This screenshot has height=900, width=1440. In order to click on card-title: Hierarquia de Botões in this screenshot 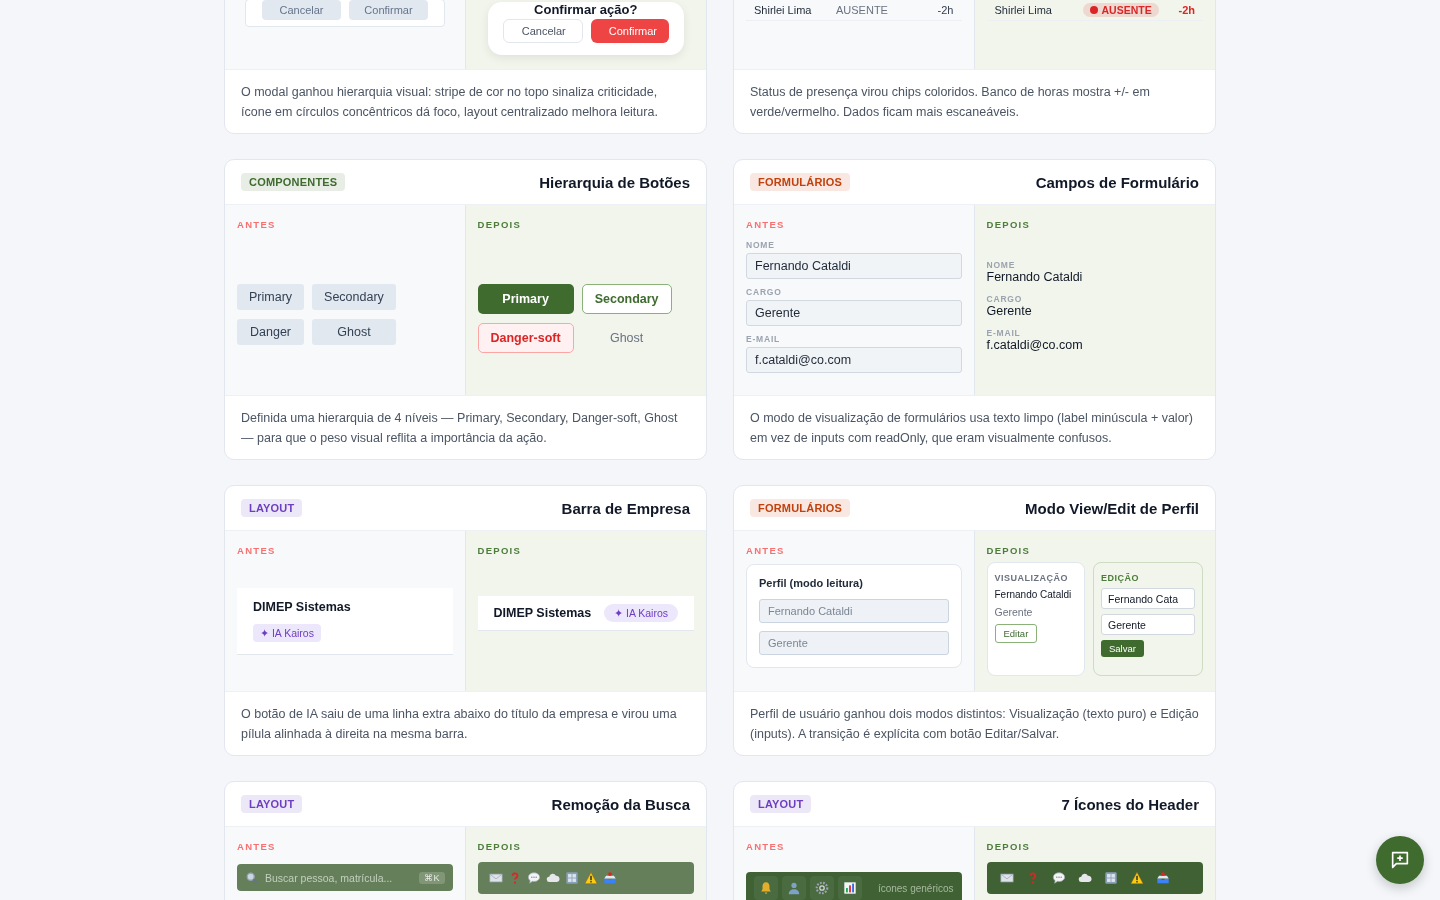, I will do `click(614, 182)`.